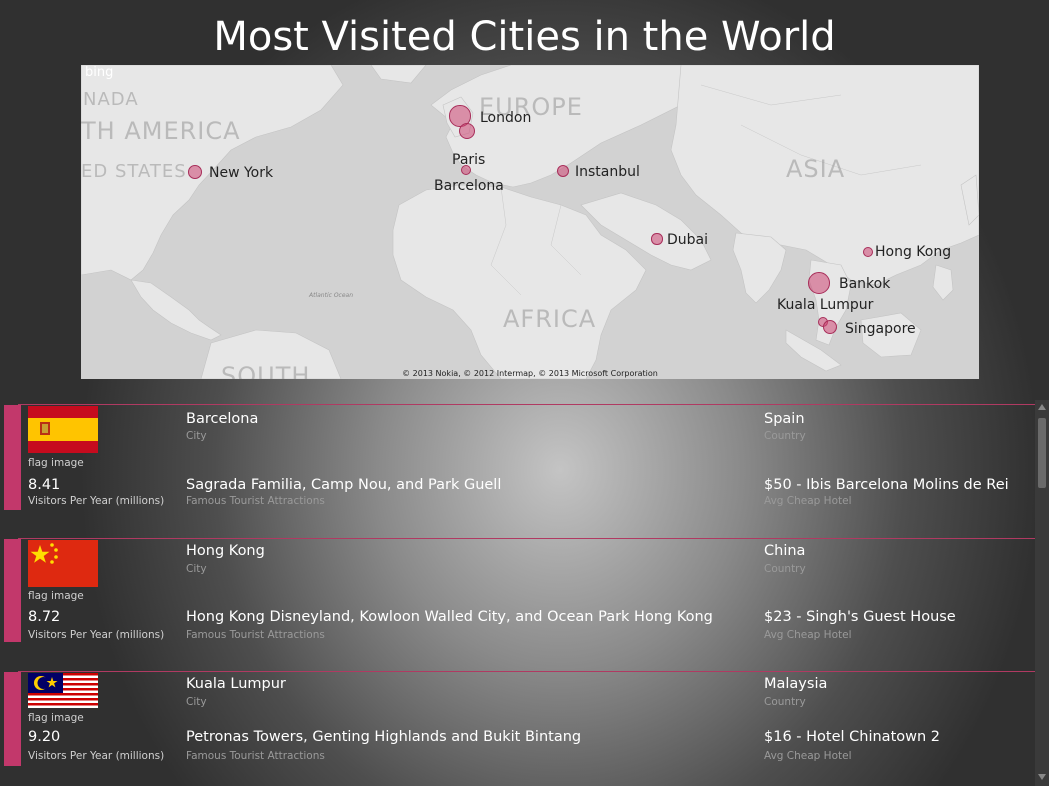 The image size is (1049, 786). Describe the element at coordinates (880, 329) in the screenshot. I see `city-label-singapore: Singapore` at that location.